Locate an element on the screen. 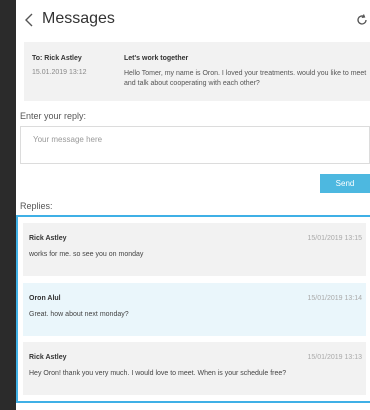 Image resolution: width=370 pixels, height=410 pixels. send-button: Send is located at coordinates (345, 183).